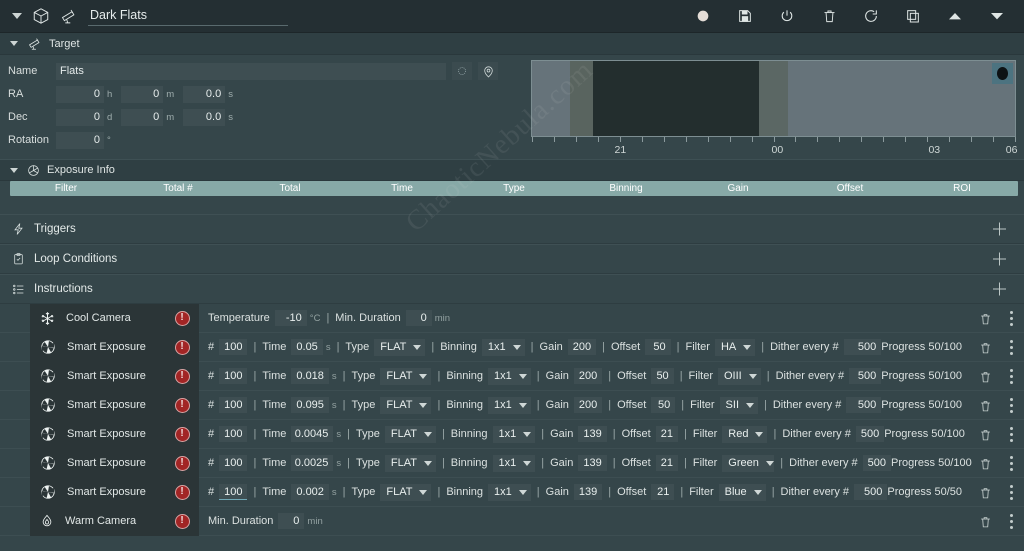  I want to click on ra-hours-input: 0, so click(80, 94).